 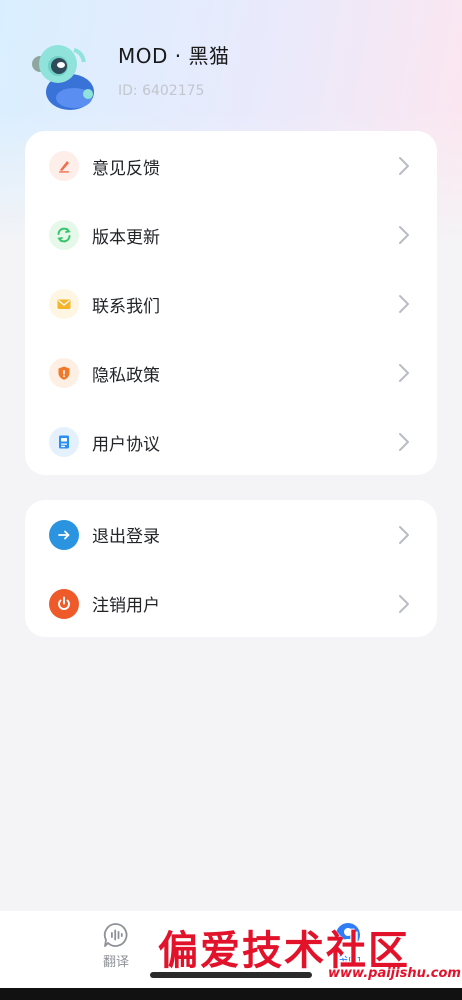 I want to click on menu-item-contact-us: 联系我们, so click(x=231, y=304).